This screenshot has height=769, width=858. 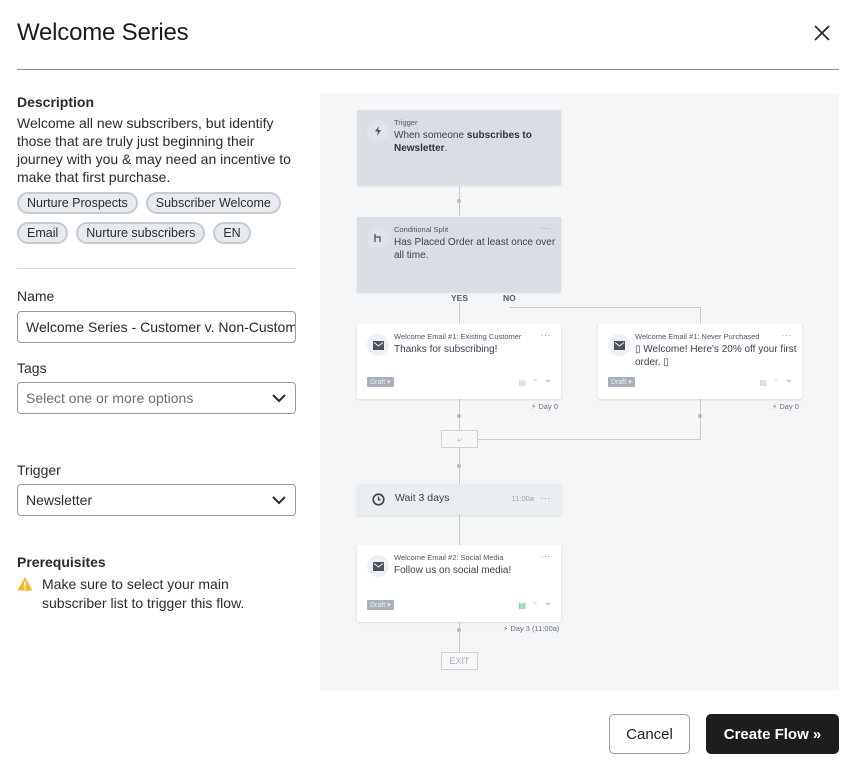 What do you see at coordinates (458, 336) in the screenshot?
I see `email-kicker: Welcome Email #1: Existing Customer` at bounding box center [458, 336].